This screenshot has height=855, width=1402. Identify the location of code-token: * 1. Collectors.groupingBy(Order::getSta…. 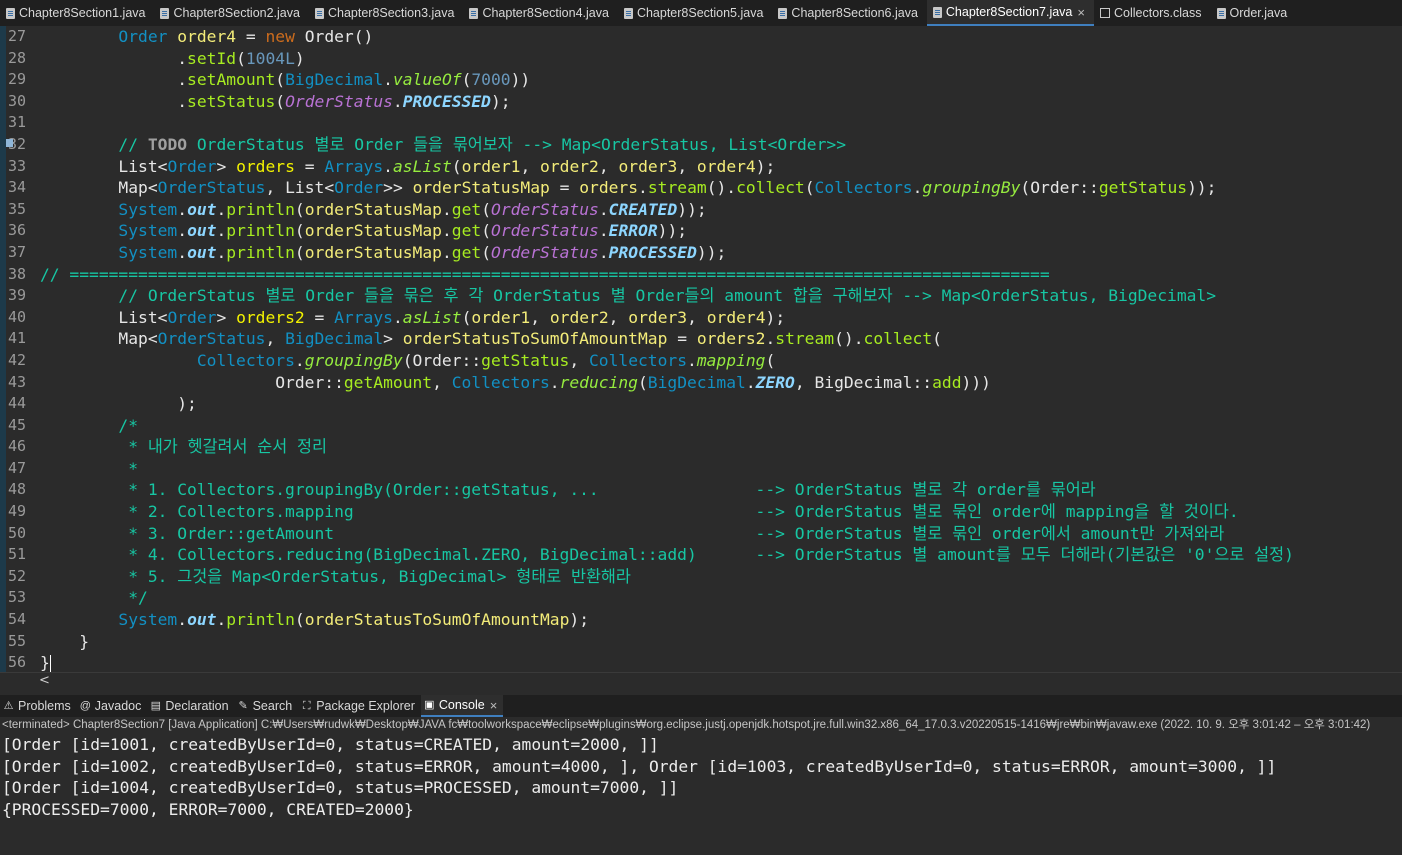
(568, 490).